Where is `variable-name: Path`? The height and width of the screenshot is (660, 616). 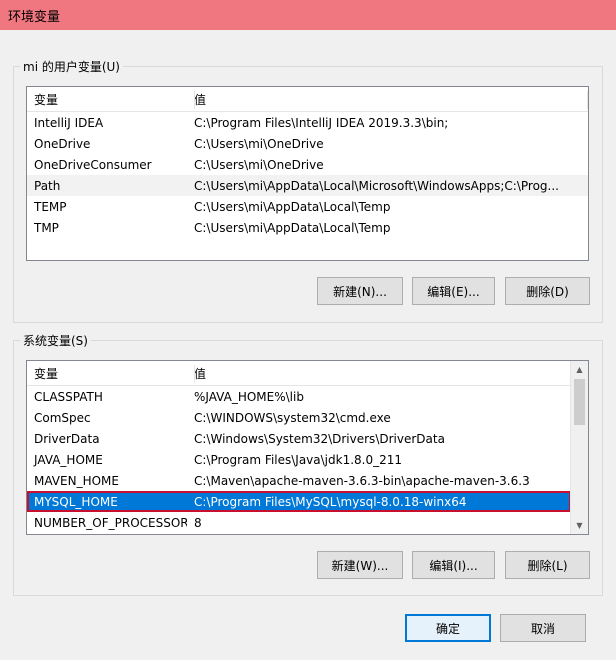 variable-name: Path is located at coordinates (47, 185).